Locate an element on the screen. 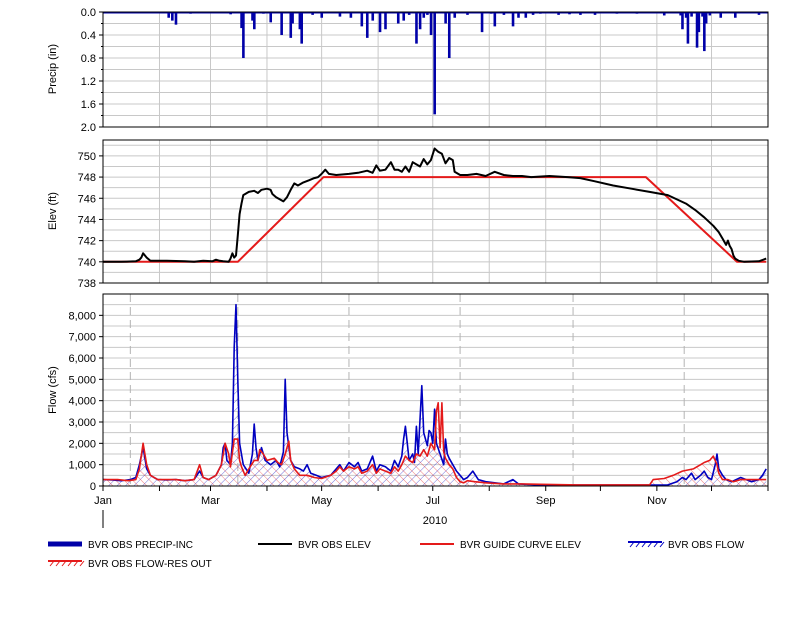 The image size is (800, 627). x-axis-month-label: Jul is located at coordinates (433, 501).